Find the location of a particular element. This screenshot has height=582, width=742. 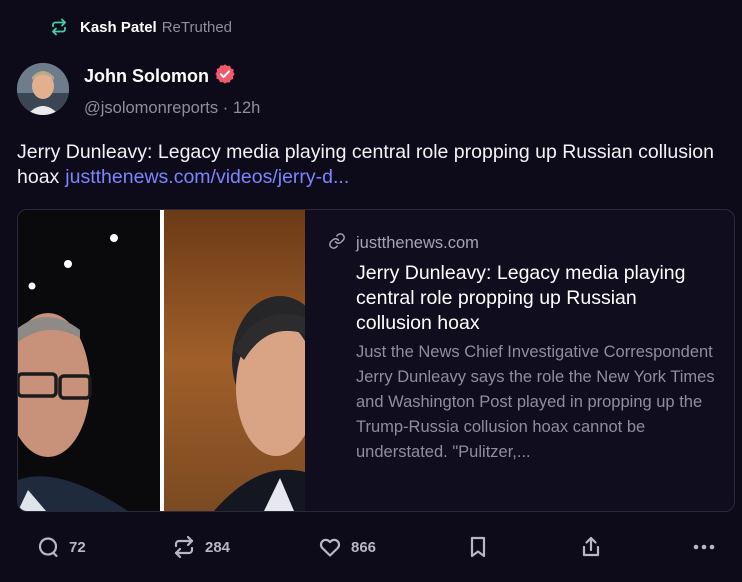

author-handle: @jsolomonreports is located at coordinates (151, 108).